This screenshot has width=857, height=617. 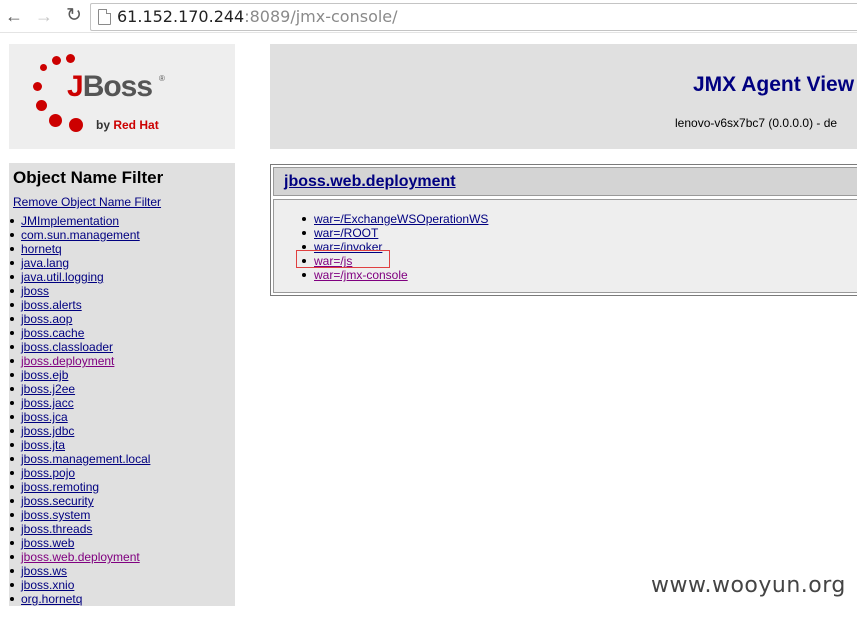 I want to click on list-item: com.sun.management, so click(x=79, y=235).